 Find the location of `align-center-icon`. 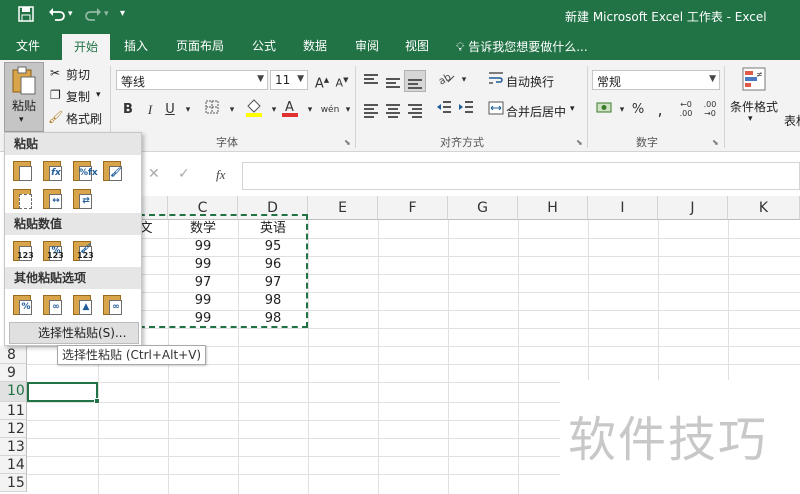

align-center-icon is located at coordinates (393, 112).